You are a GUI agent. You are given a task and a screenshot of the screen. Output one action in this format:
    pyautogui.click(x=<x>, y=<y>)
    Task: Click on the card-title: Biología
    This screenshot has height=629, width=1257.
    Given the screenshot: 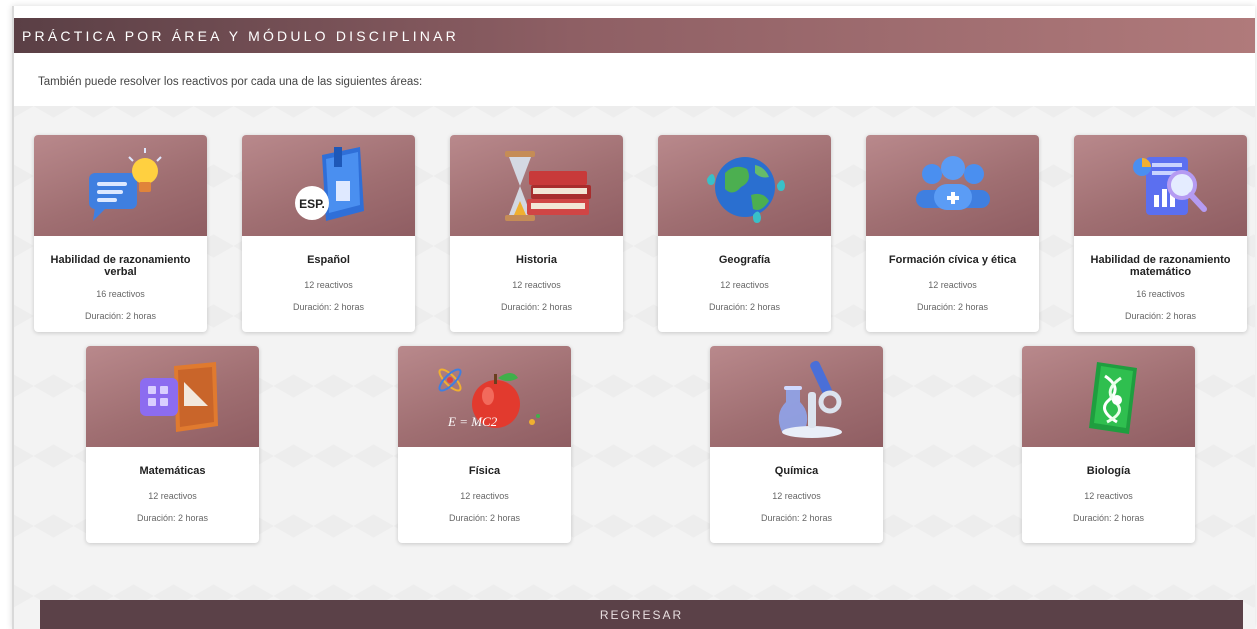 What is the action you would take?
    pyautogui.click(x=1108, y=471)
    